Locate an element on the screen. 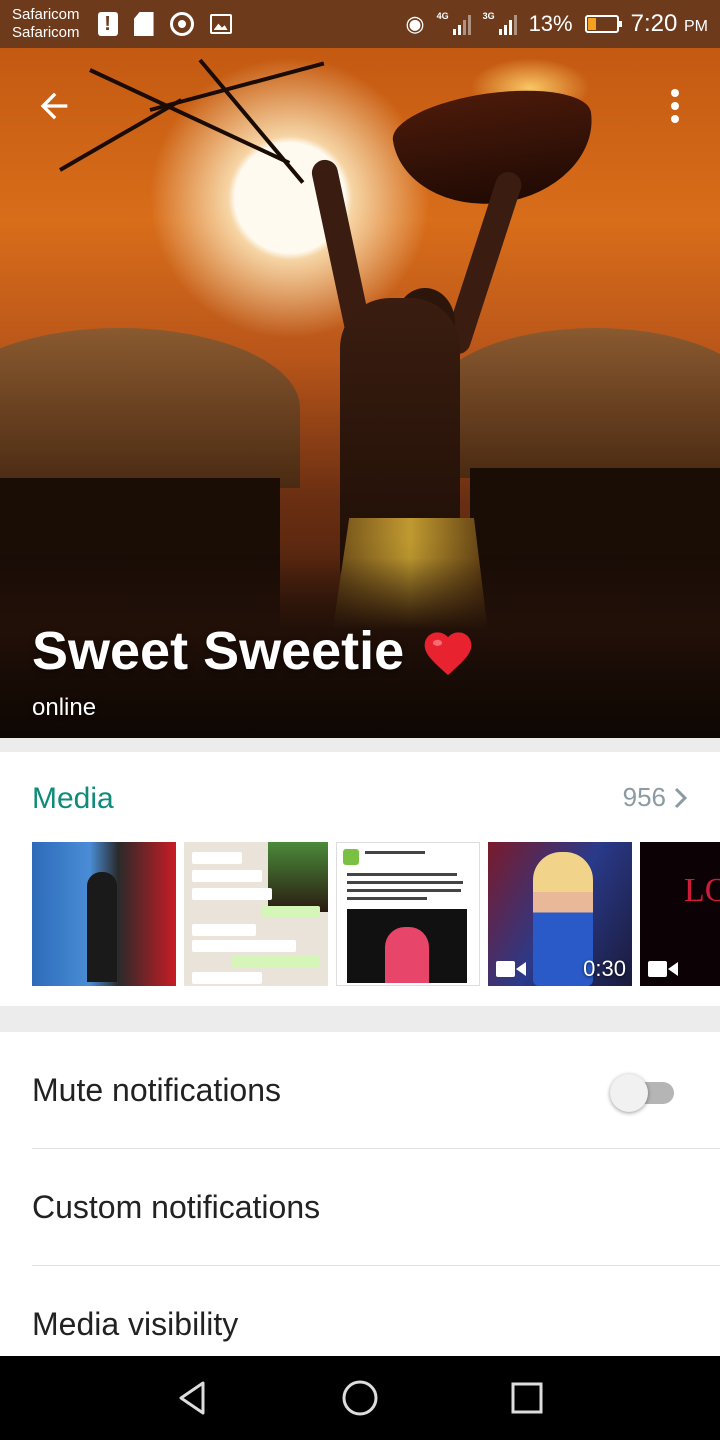  video-duration: 0:30 is located at coordinates (604, 968).